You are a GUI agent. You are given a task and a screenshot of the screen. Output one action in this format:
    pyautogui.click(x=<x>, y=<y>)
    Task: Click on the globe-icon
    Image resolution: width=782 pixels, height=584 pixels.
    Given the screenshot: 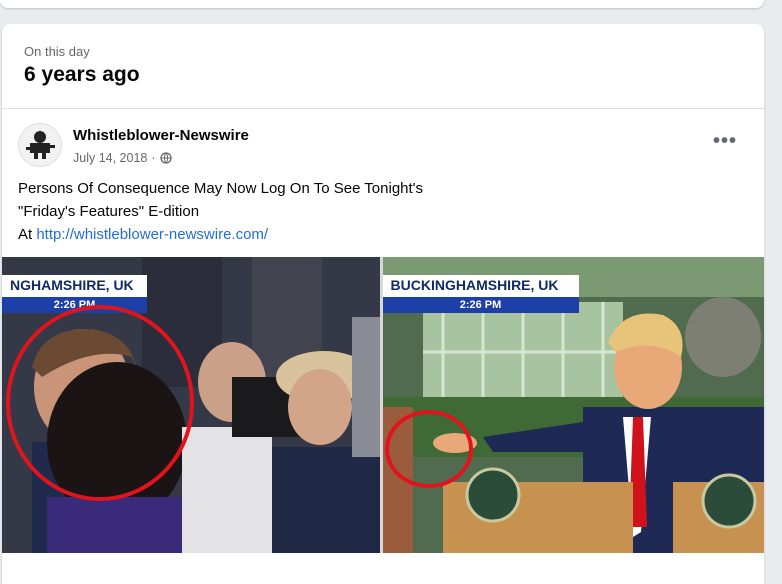 What is the action you would take?
    pyautogui.click(x=165, y=158)
    